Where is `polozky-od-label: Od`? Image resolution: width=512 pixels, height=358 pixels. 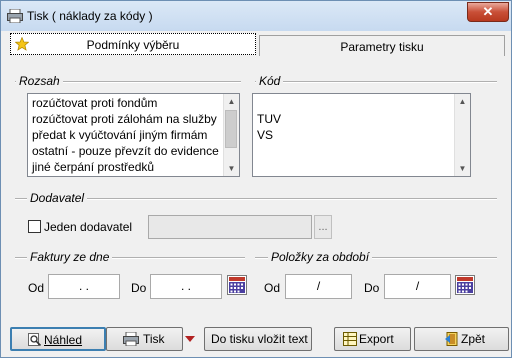
polozky-od-label: Od is located at coordinates (272, 288).